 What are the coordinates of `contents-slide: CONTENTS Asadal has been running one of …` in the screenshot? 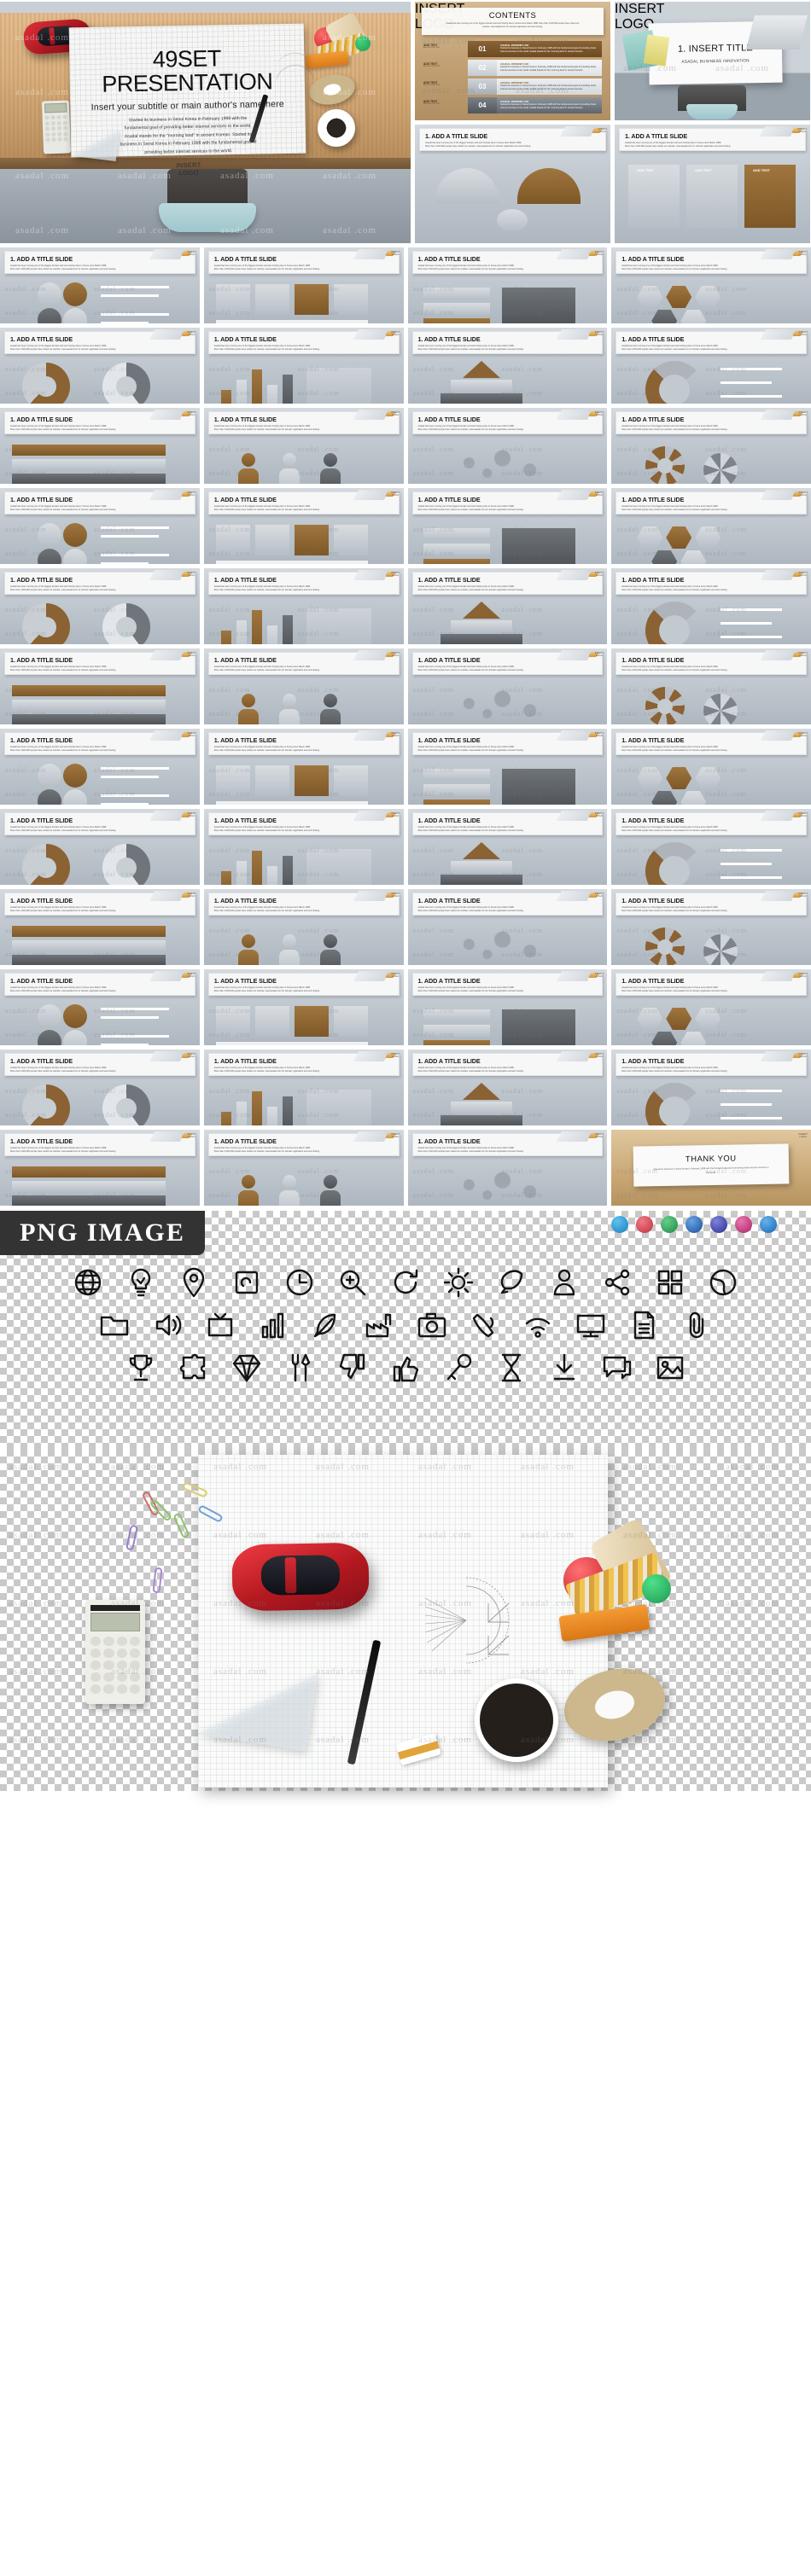 It's located at (512, 61).